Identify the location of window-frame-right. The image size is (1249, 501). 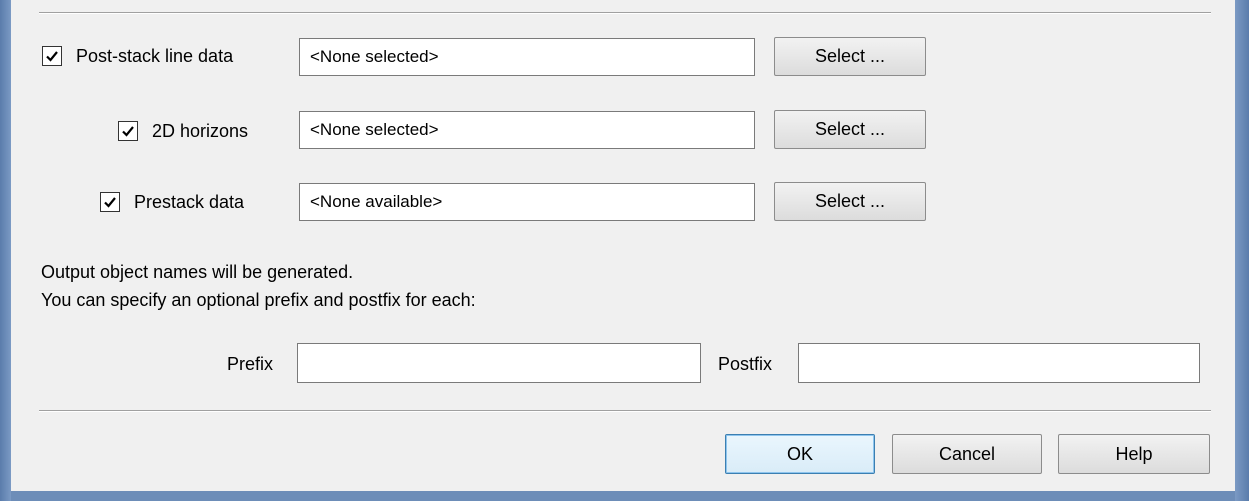
(1242, 250).